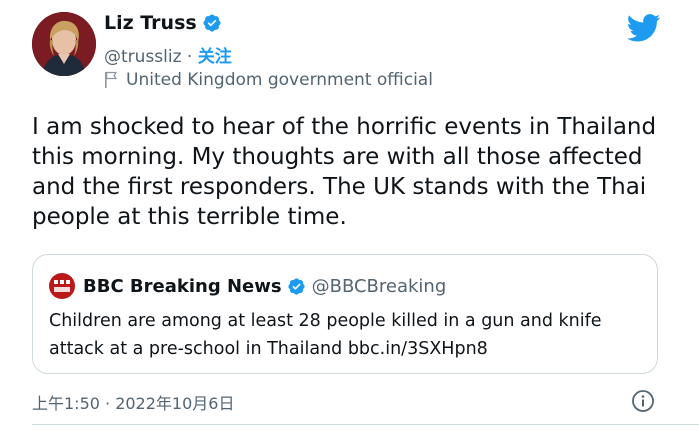 The width and height of the screenshot is (699, 430). What do you see at coordinates (644, 28) in the screenshot?
I see `twitter-bird-icon` at bounding box center [644, 28].